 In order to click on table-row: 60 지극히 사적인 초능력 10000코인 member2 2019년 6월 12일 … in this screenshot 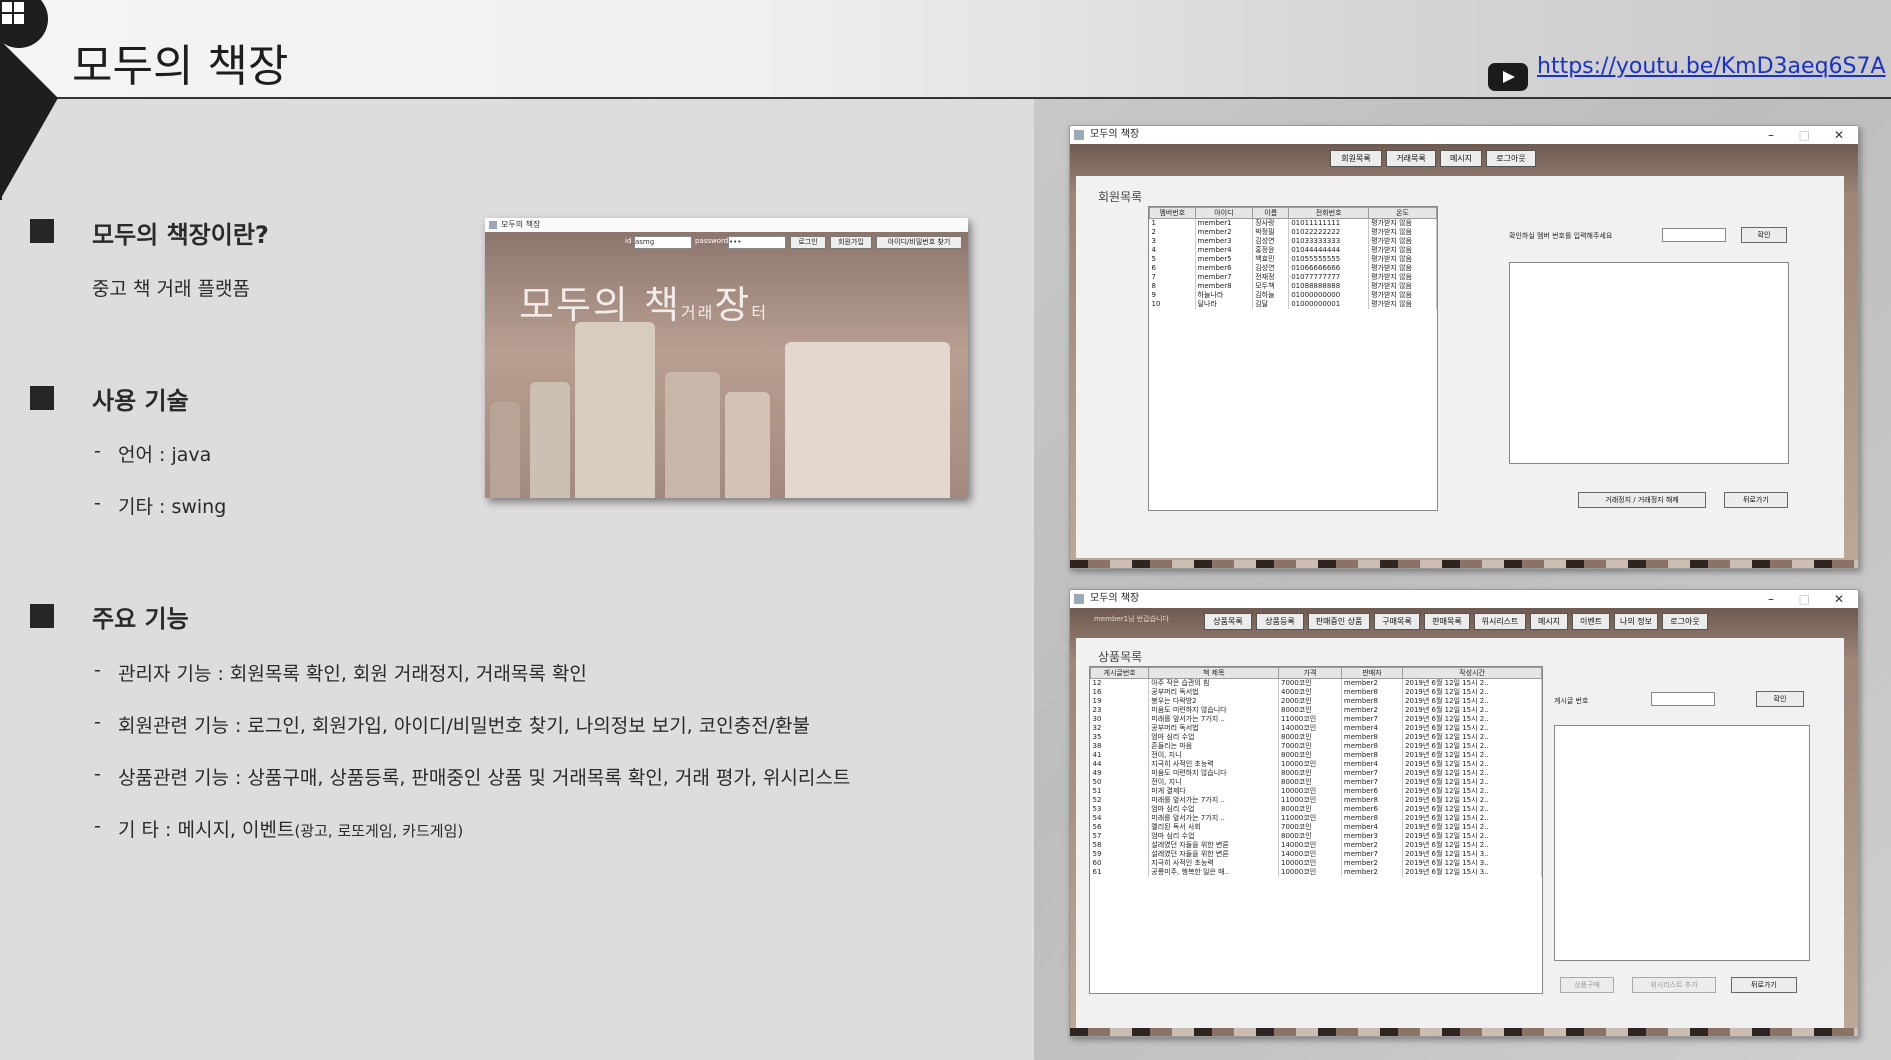, I will do `click(1316, 863)`.